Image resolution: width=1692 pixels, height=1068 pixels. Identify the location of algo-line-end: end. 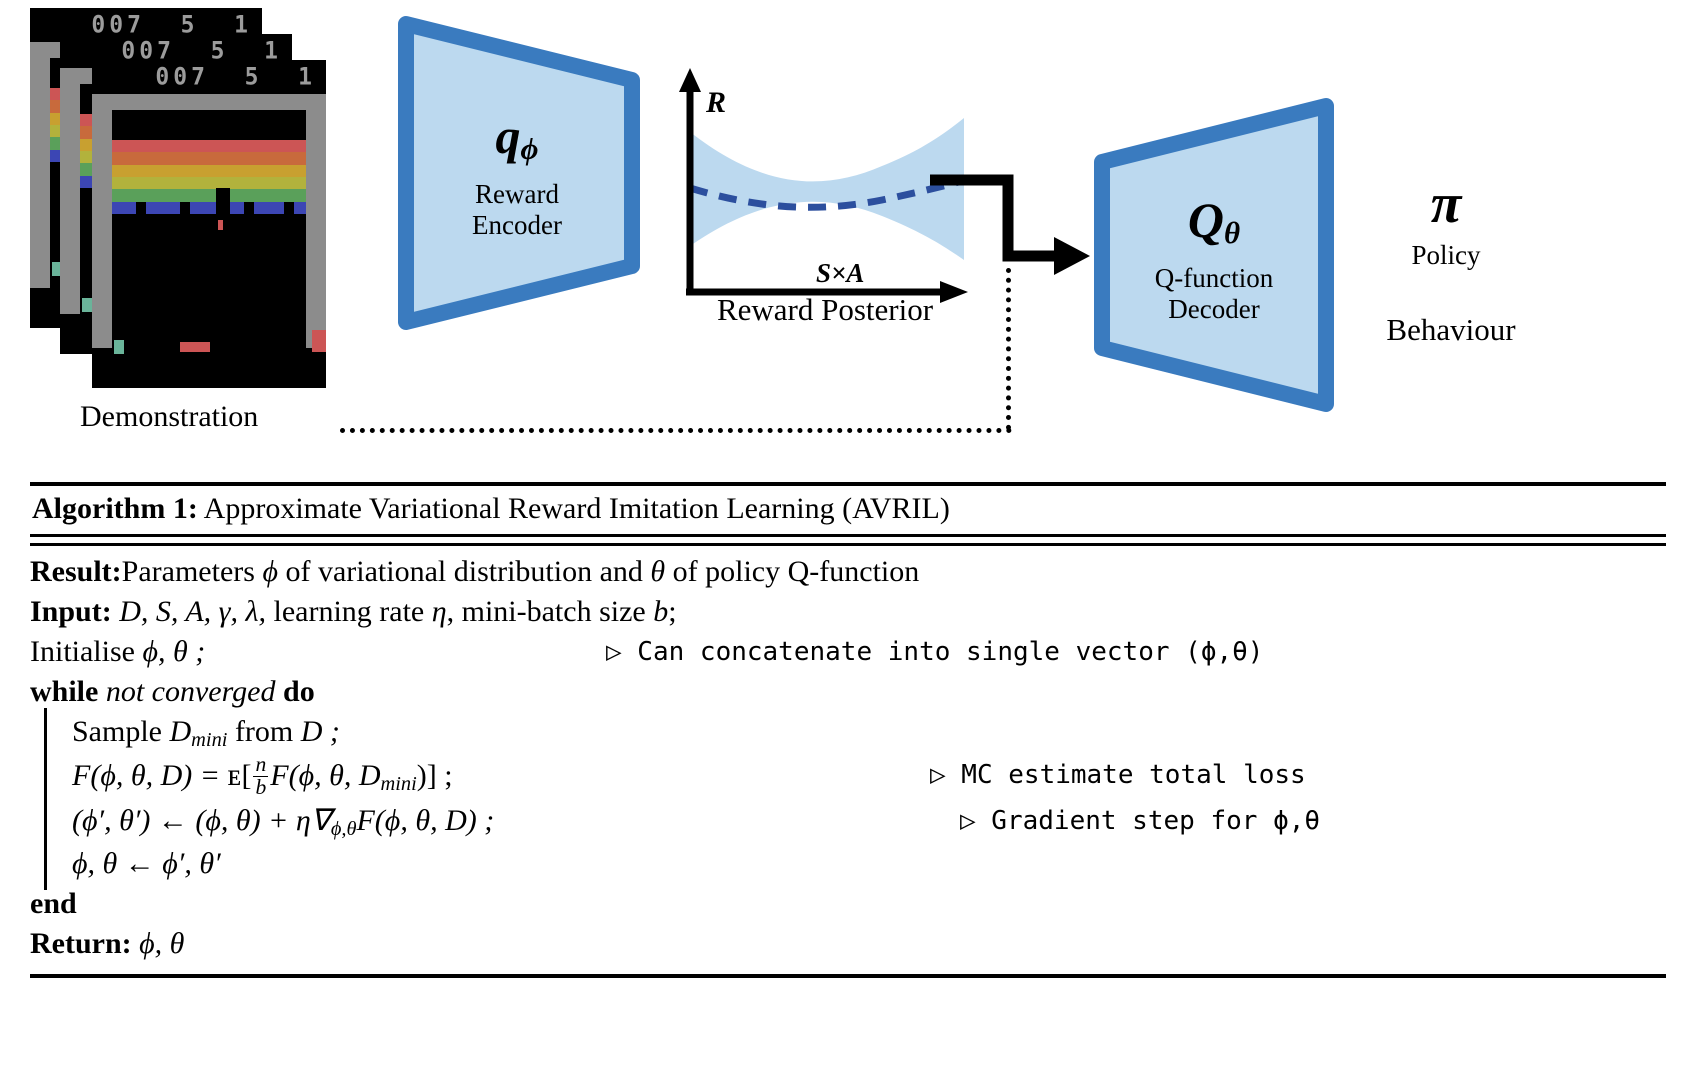
(848, 904).